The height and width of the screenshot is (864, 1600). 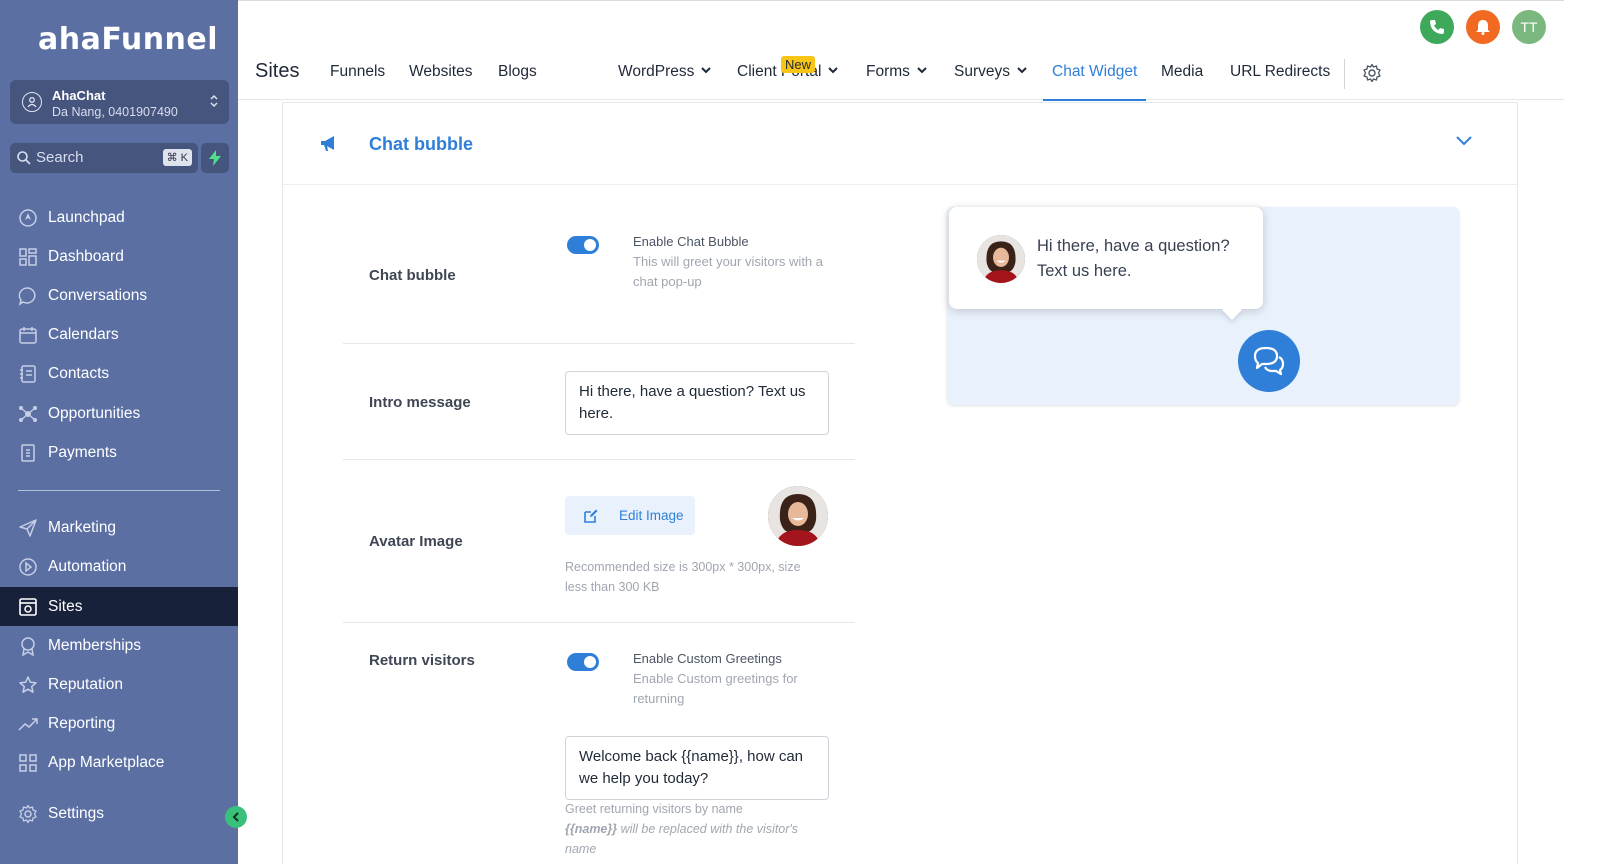 What do you see at coordinates (583, 245) in the screenshot?
I see `chat-bubble-toggle` at bounding box center [583, 245].